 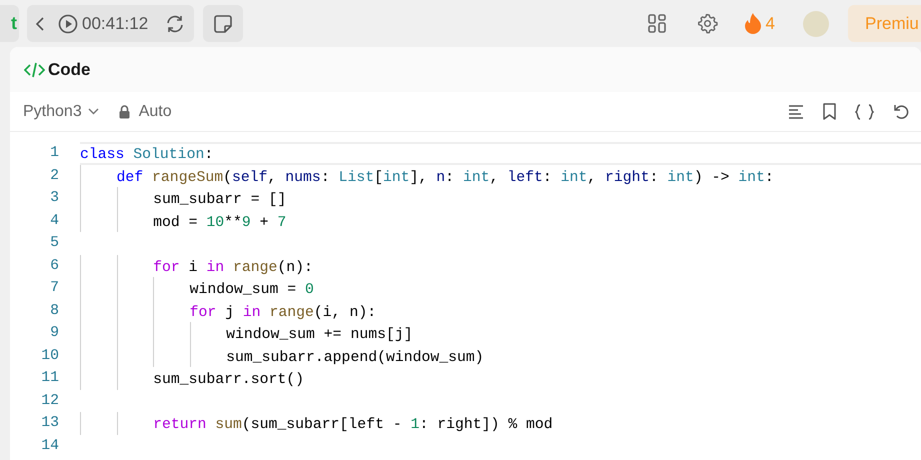 I want to click on note-icon, so click(x=223, y=23).